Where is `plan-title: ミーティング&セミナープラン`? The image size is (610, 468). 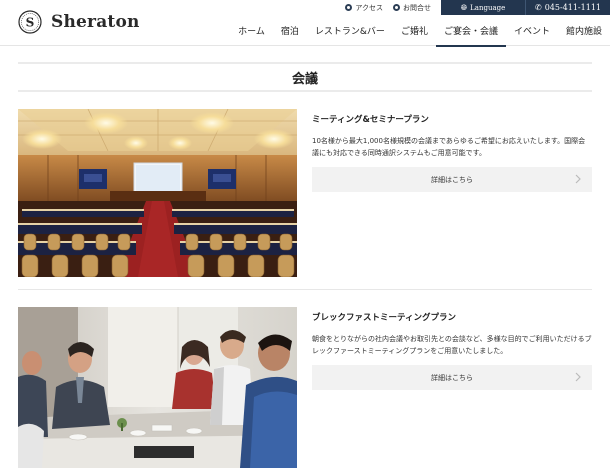 plan-title: ミーティング&セミナープラン is located at coordinates (370, 120).